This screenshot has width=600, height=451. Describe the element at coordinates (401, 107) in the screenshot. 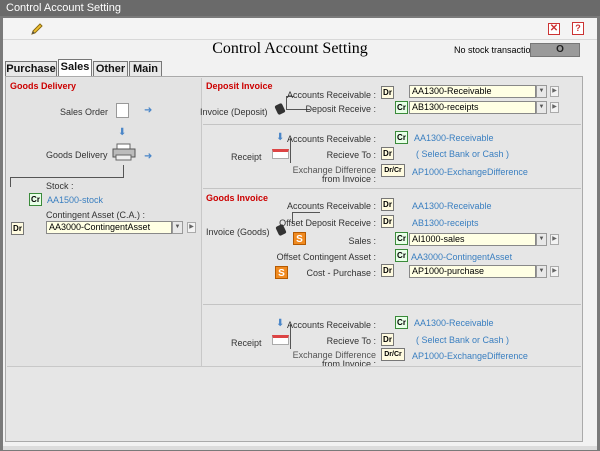

I see `deposit-receive-cr-badge: Cr` at that location.